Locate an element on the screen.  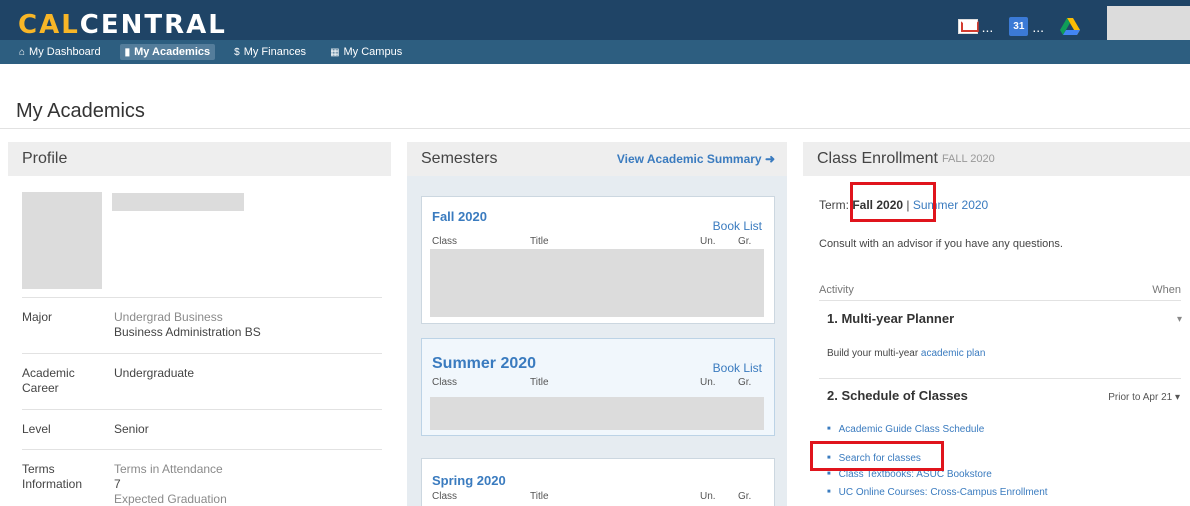
calcentral-logo: CALCENTRAL is located at coordinates (122, 25).